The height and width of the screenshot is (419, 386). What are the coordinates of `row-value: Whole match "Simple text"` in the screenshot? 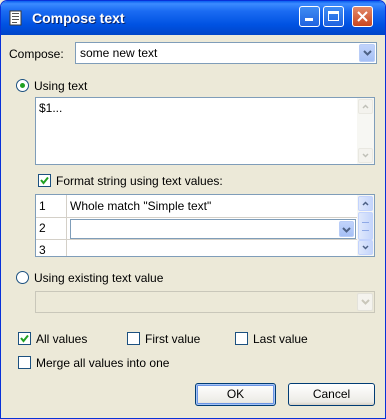 It's located at (141, 206).